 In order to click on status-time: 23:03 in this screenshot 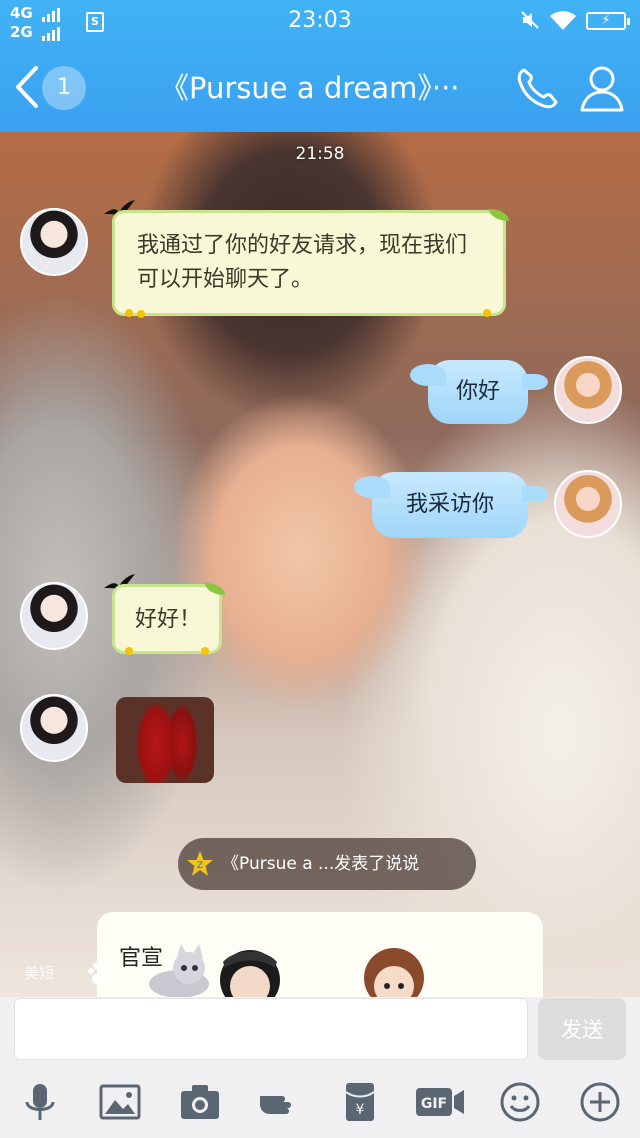, I will do `click(320, 20)`.